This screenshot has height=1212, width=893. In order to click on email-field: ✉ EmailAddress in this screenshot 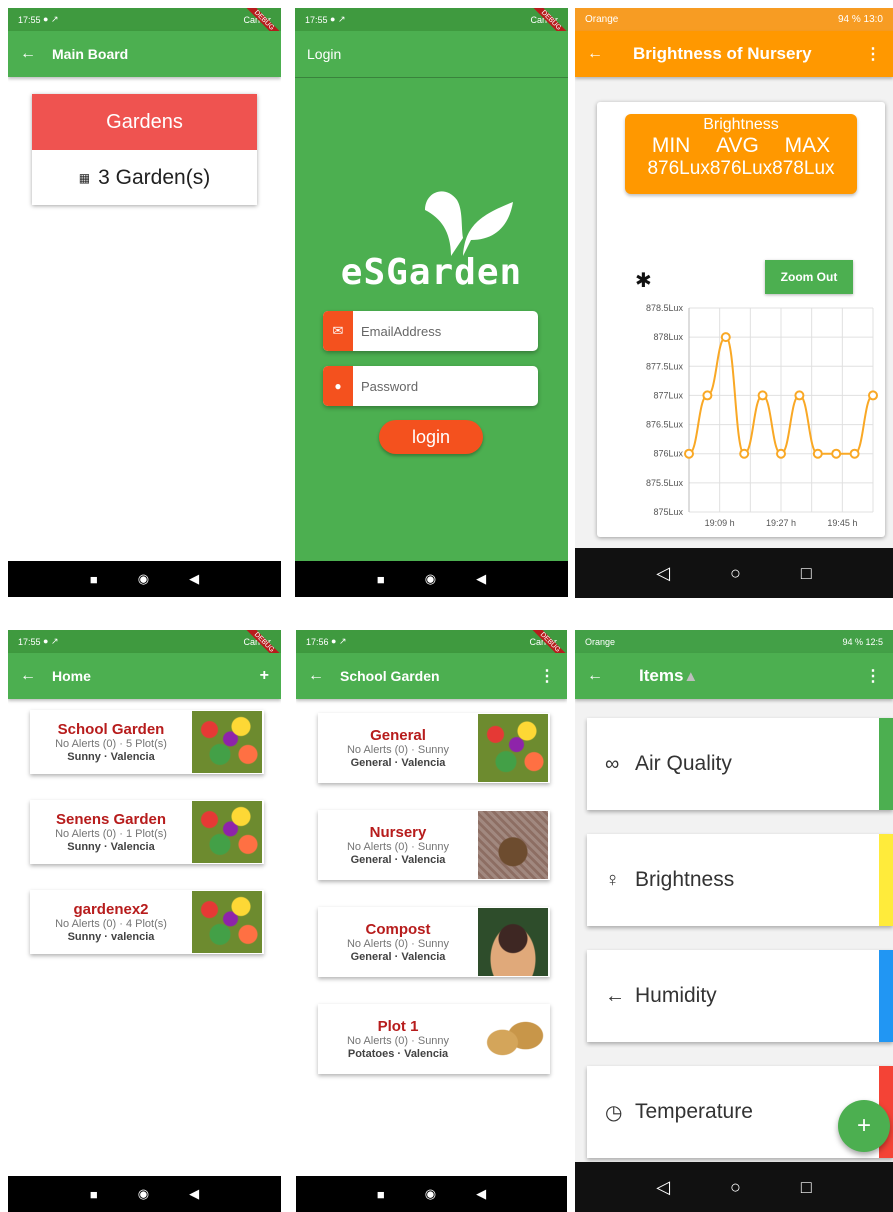, I will do `click(430, 331)`.